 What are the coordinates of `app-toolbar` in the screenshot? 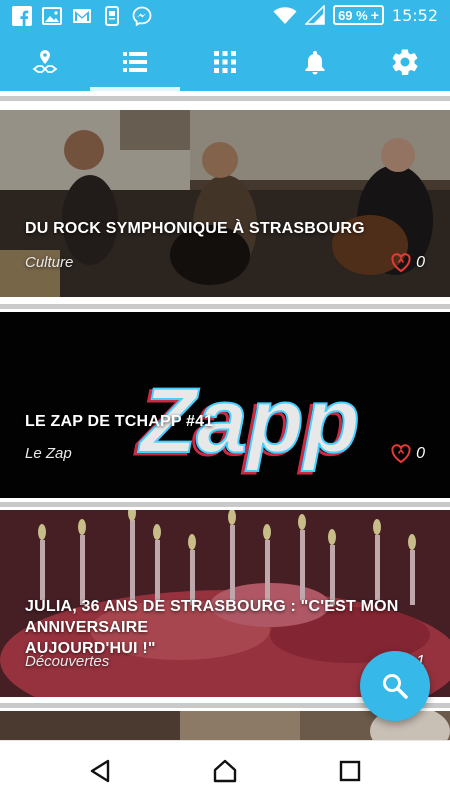 It's located at (225, 62).